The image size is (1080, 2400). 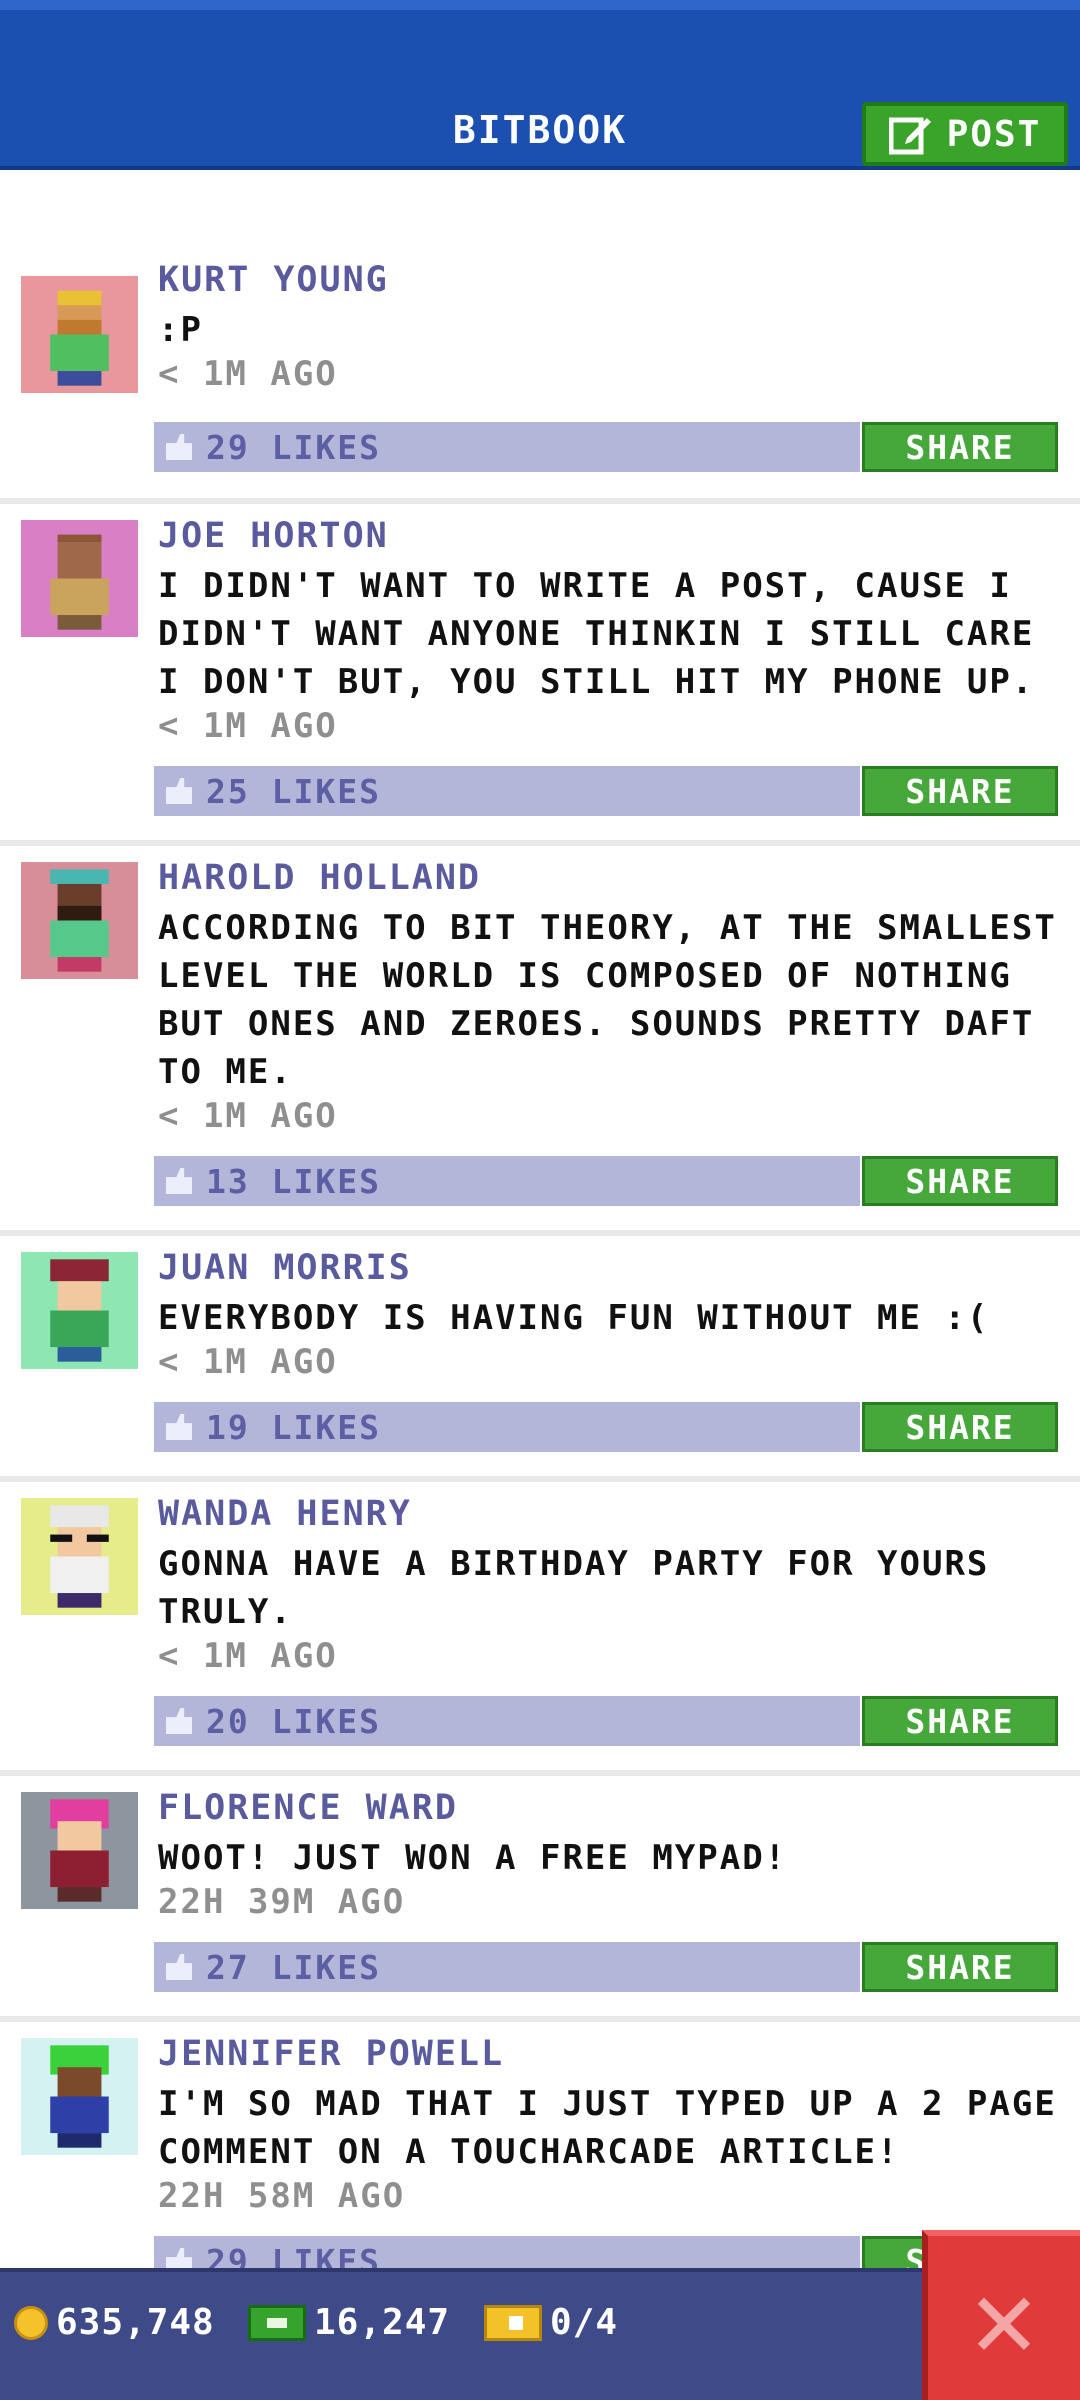 I want to click on post-author: HAROLD HOLLAND, so click(x=319, y=878).